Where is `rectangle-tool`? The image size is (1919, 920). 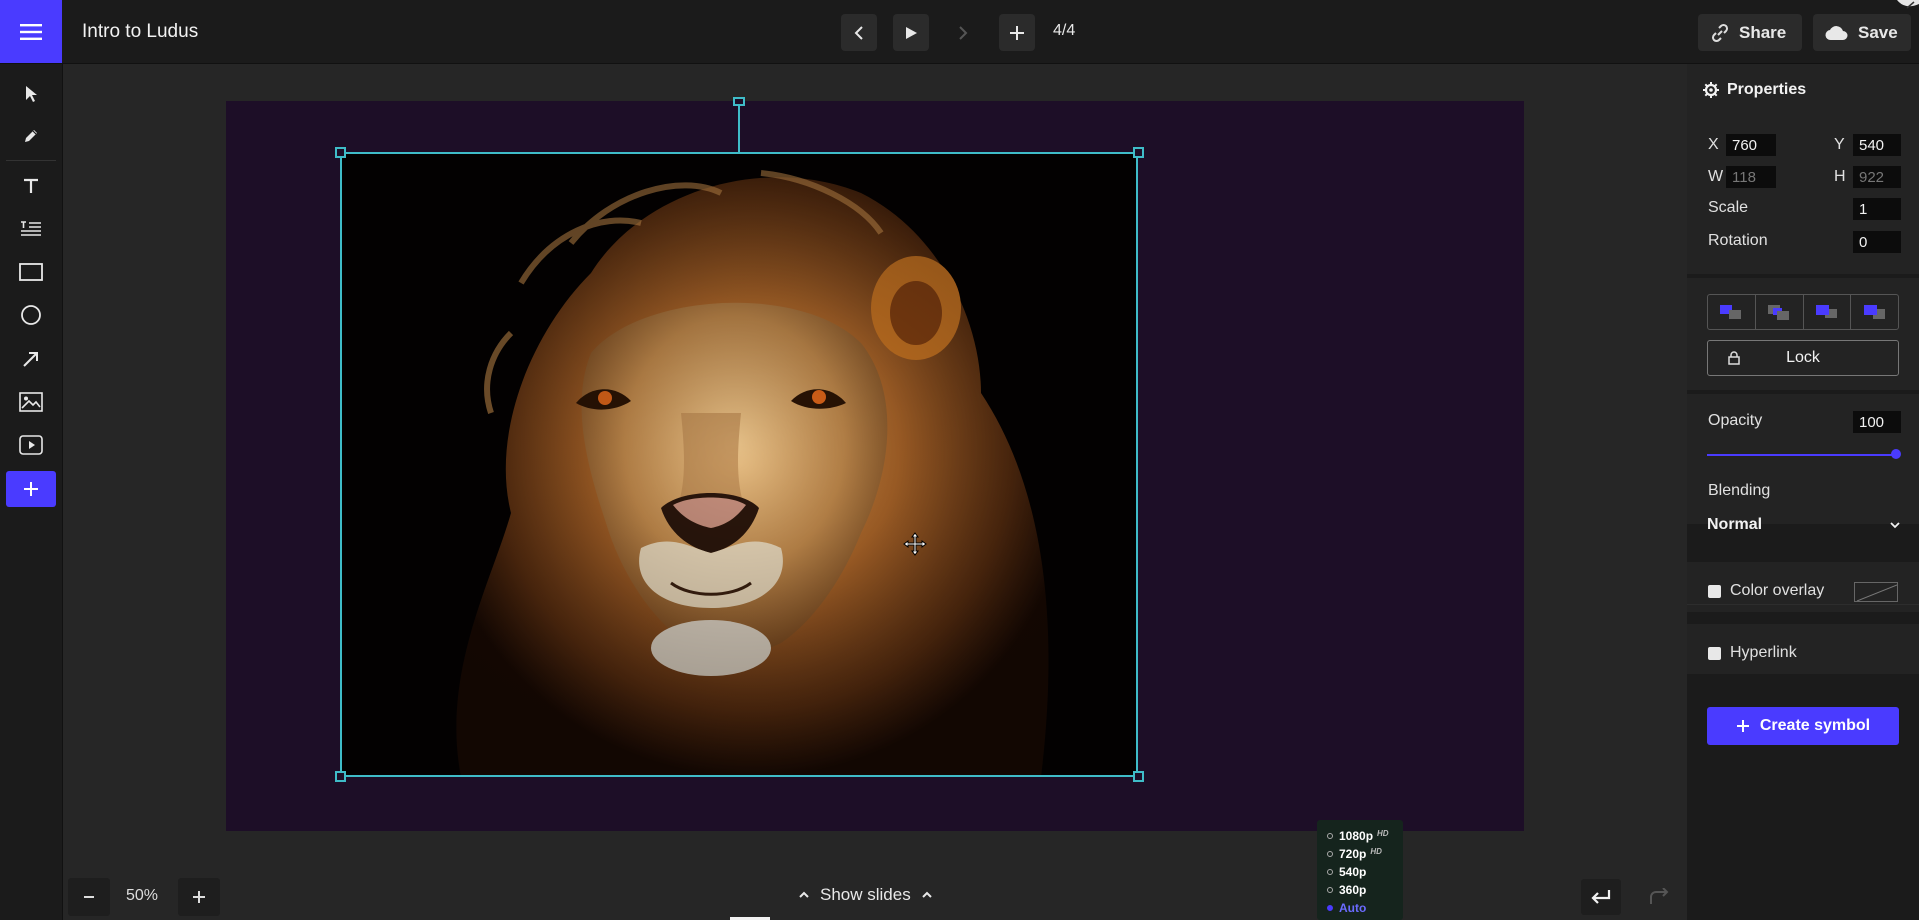 rectangle-tool is located at coordinates (31, 272).